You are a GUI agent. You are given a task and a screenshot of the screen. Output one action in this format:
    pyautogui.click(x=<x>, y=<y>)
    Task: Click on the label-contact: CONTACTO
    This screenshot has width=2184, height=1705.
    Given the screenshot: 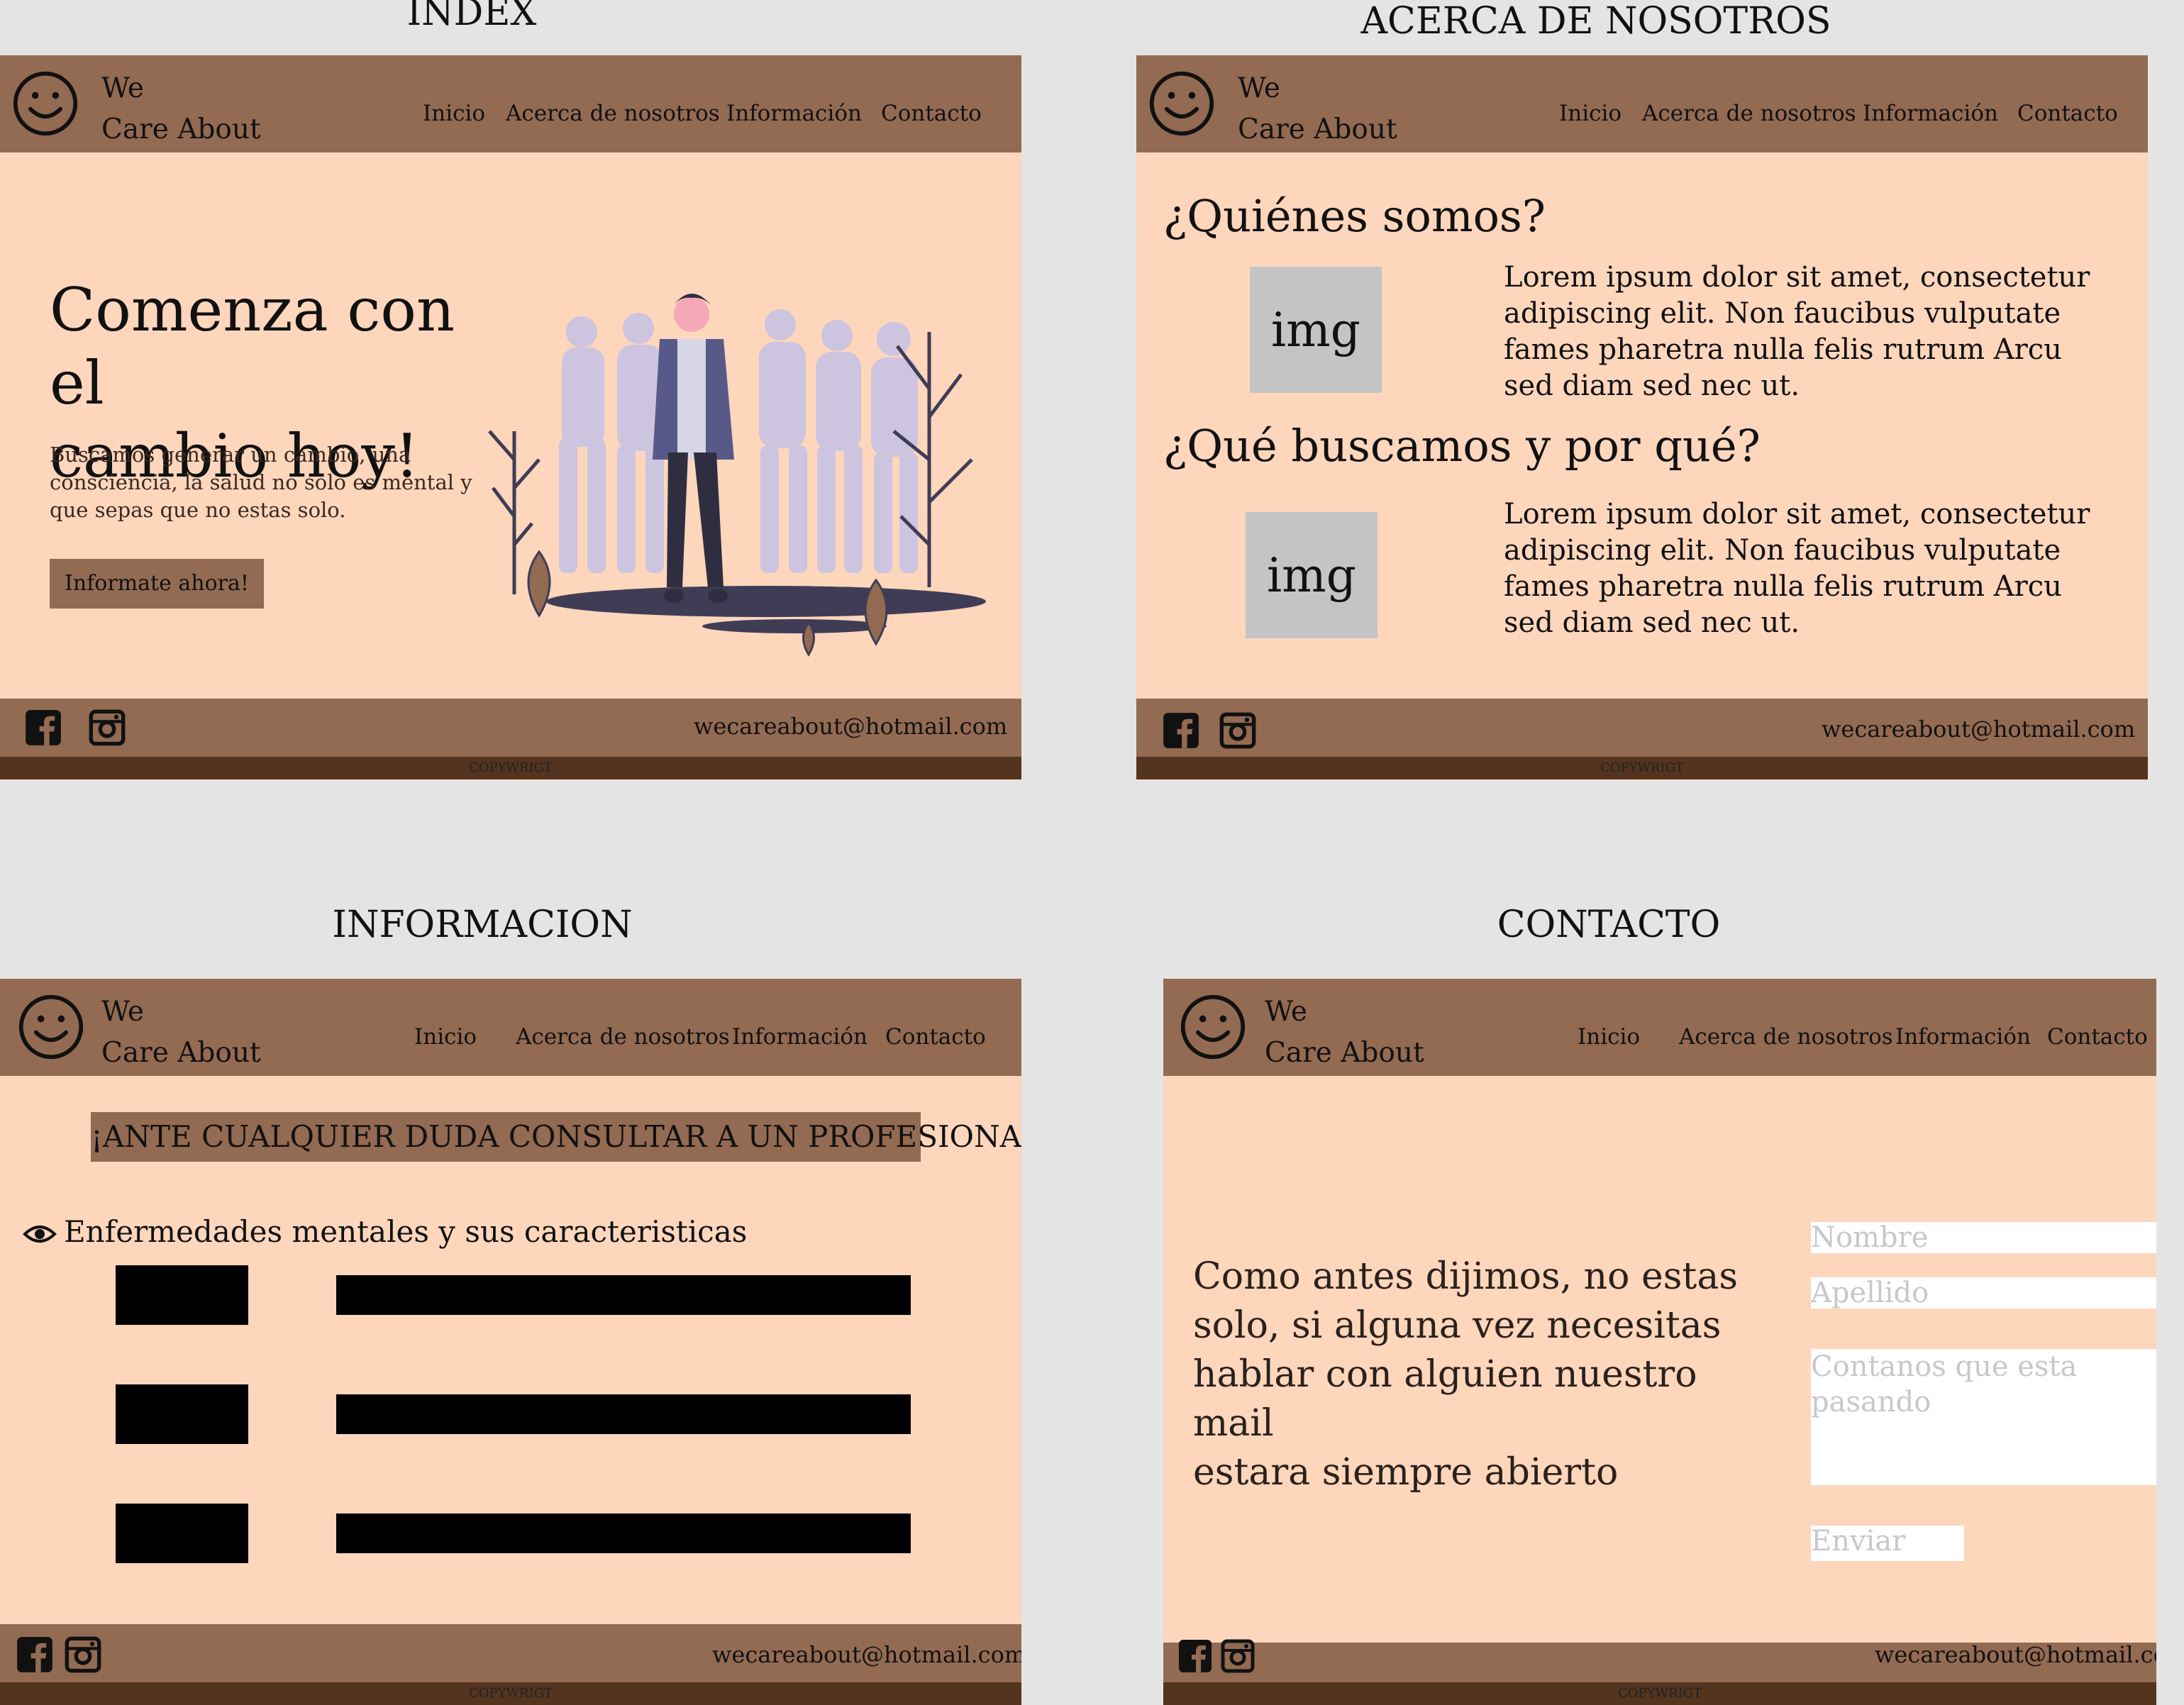 What is the action you would take?
    pyautogui.click(x=1609, y=925)
    